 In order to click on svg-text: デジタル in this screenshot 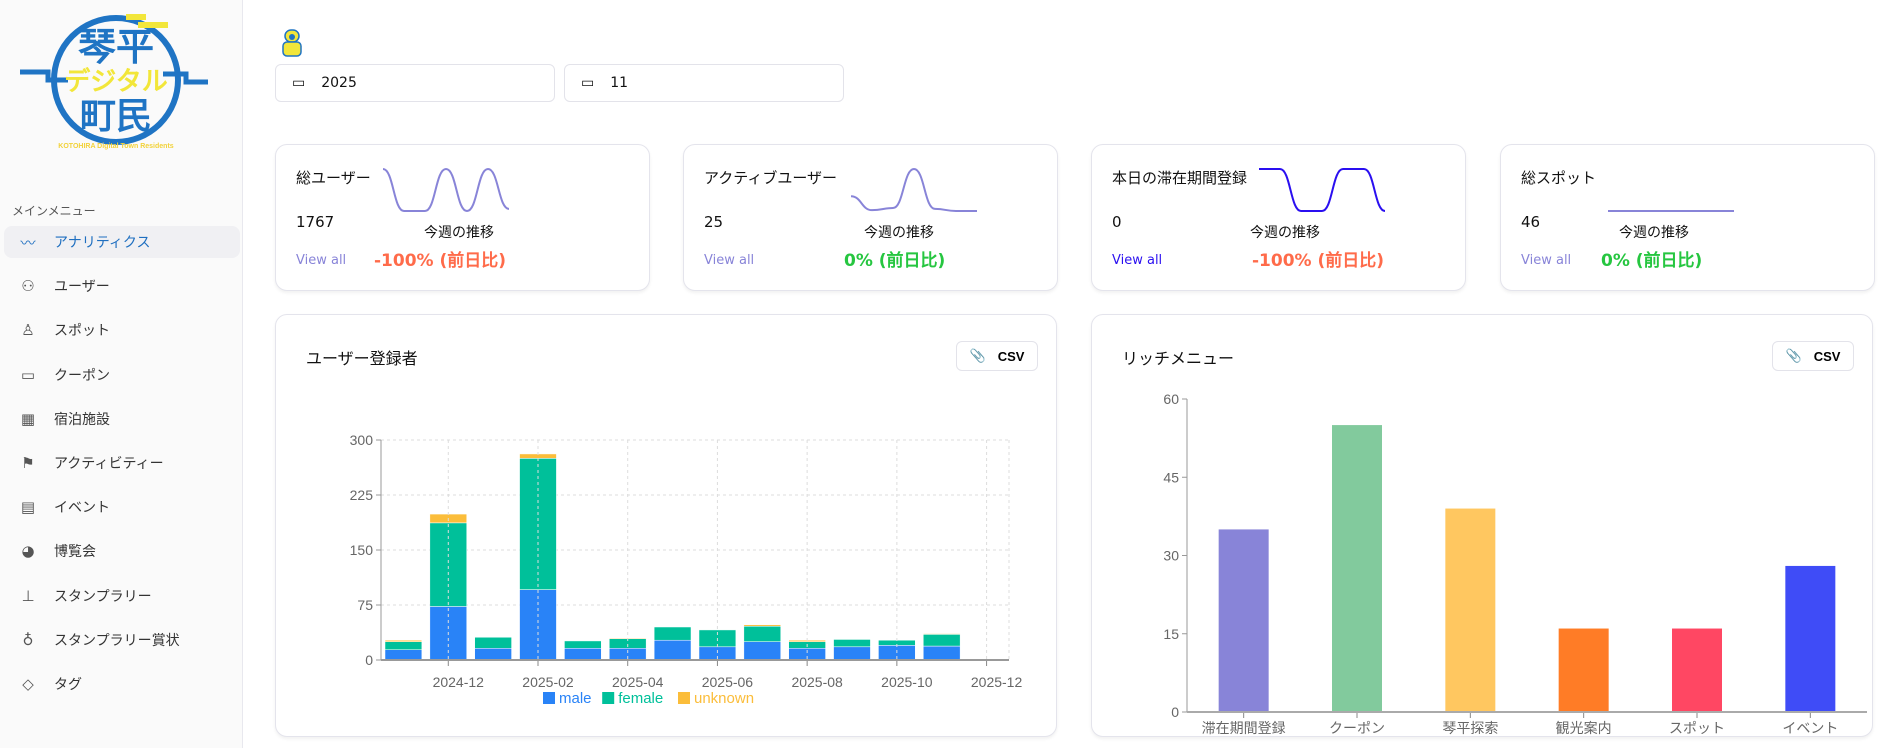, I will do `click(115, 81)`.